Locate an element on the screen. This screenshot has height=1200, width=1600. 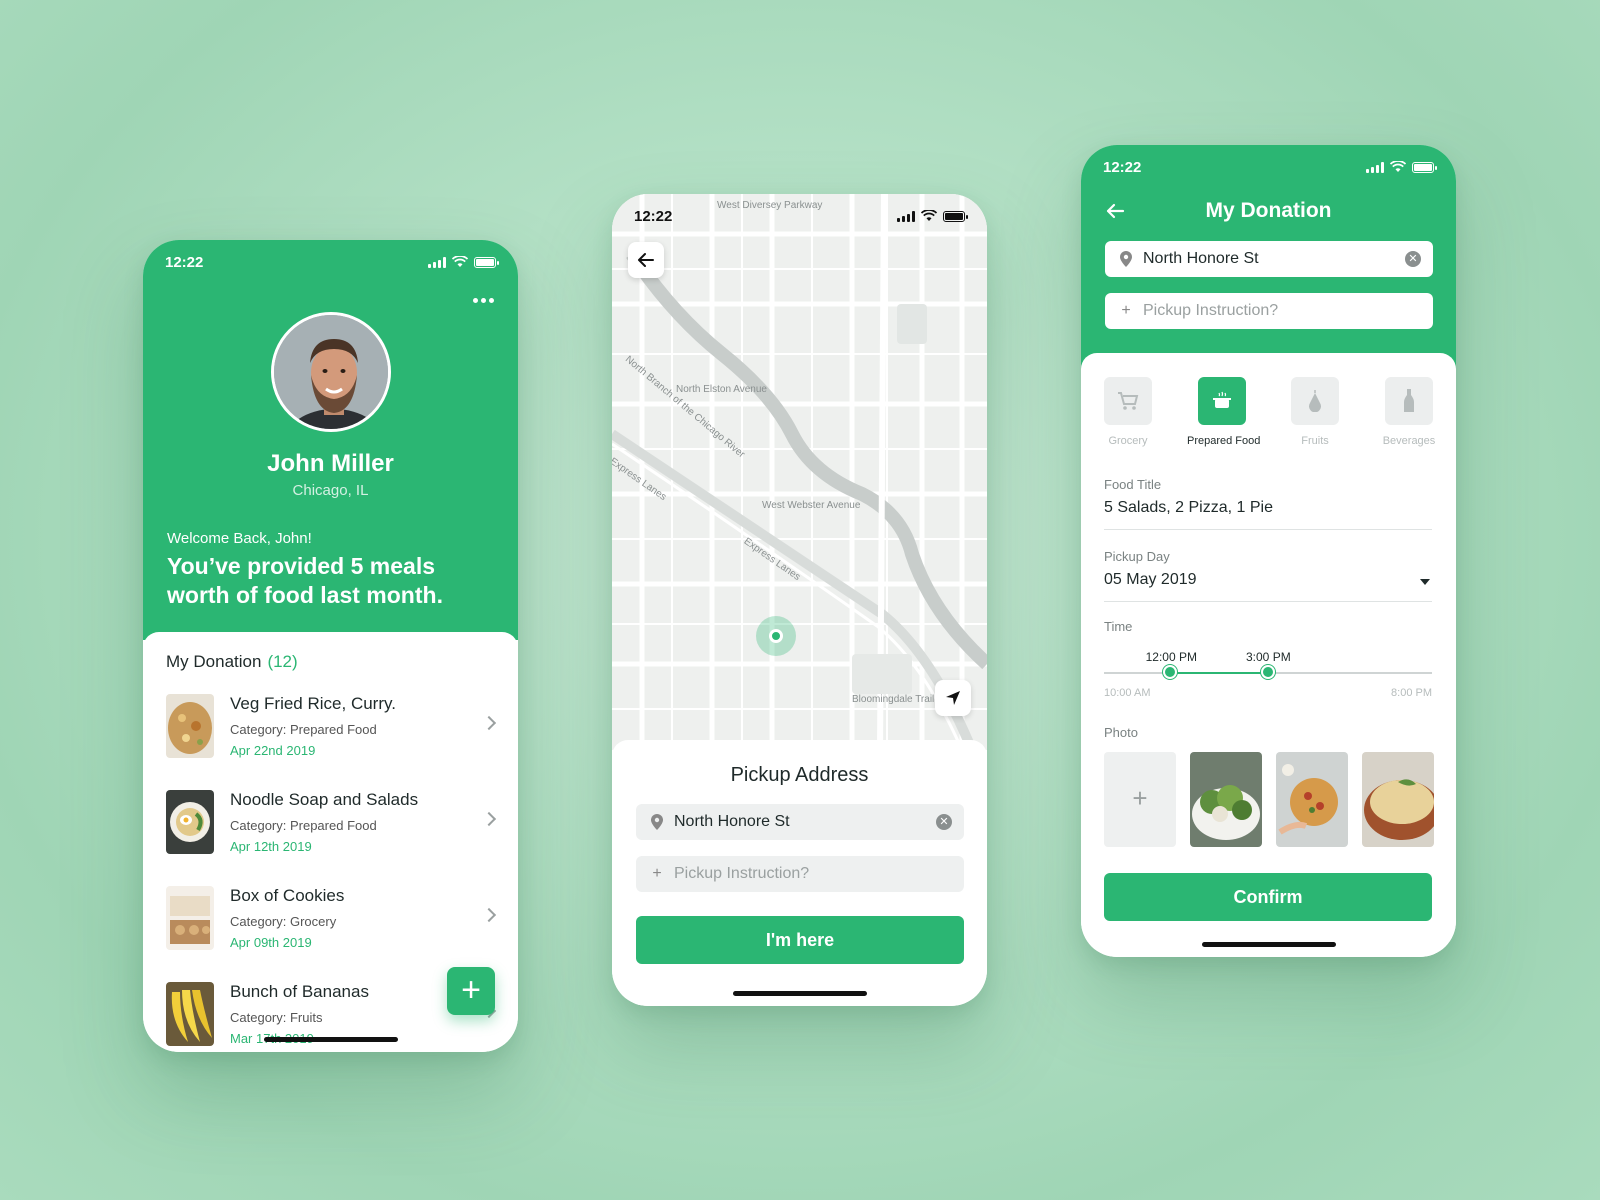
arrow-left-icon is located at coordinates (646, 260).